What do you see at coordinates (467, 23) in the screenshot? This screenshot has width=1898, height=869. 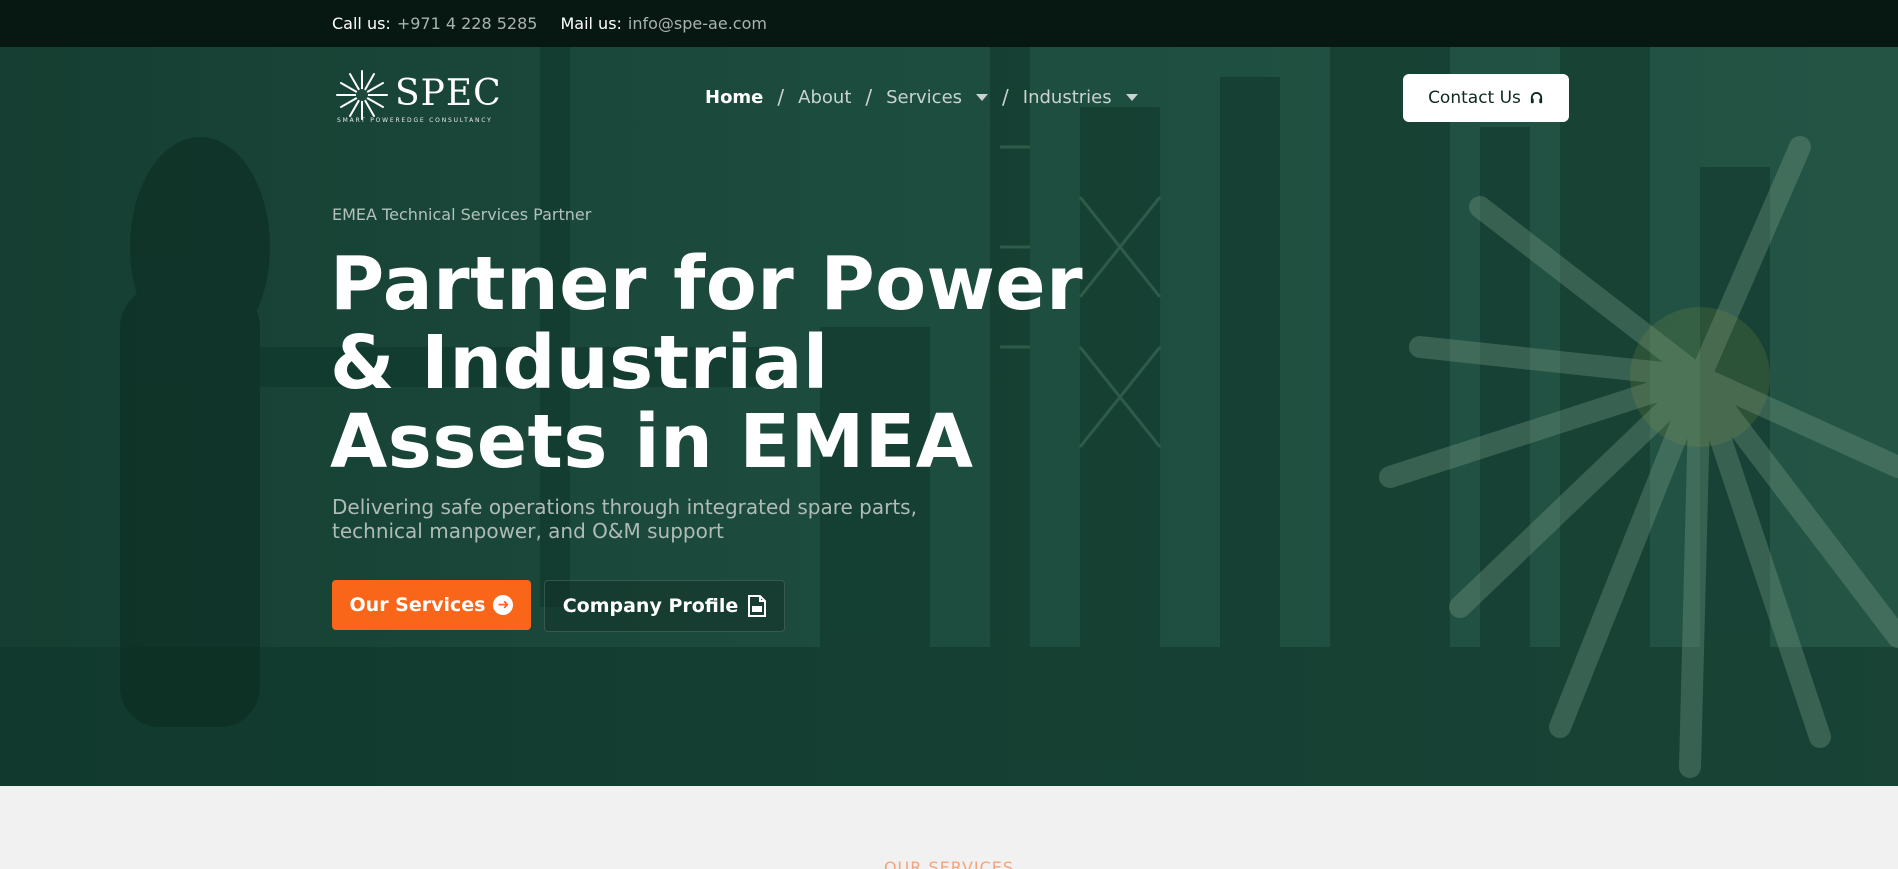 I see `phone-link: +971 4 228 5285` at bounding box center [467, 23].